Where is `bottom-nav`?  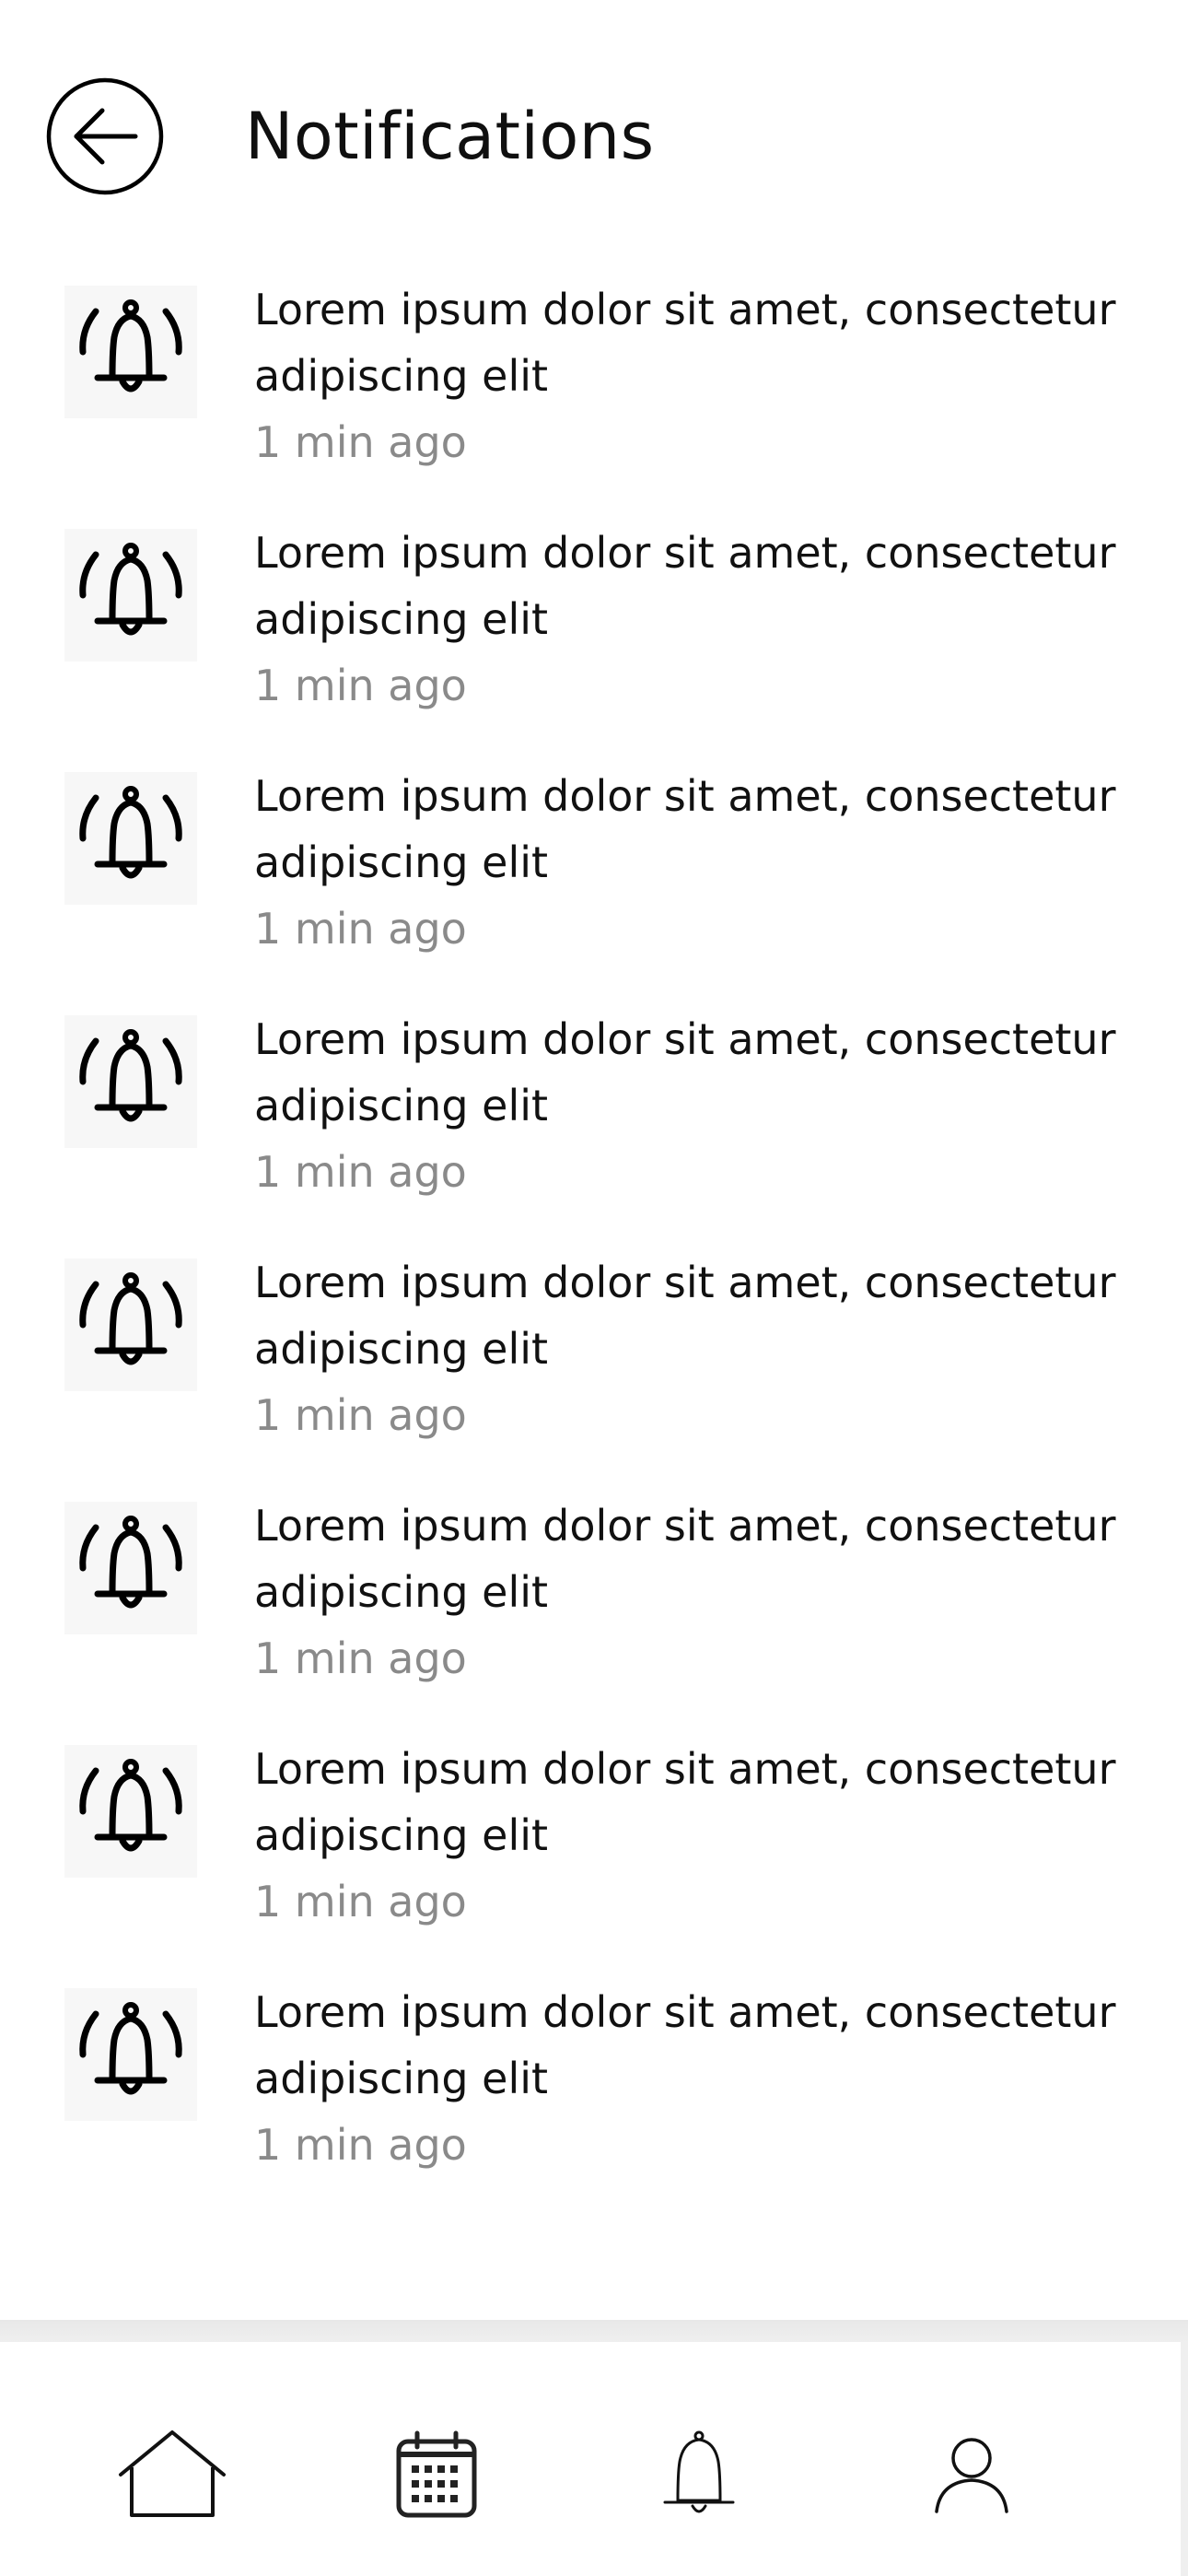 bottom-nav is located at coordinates (594, 2459).